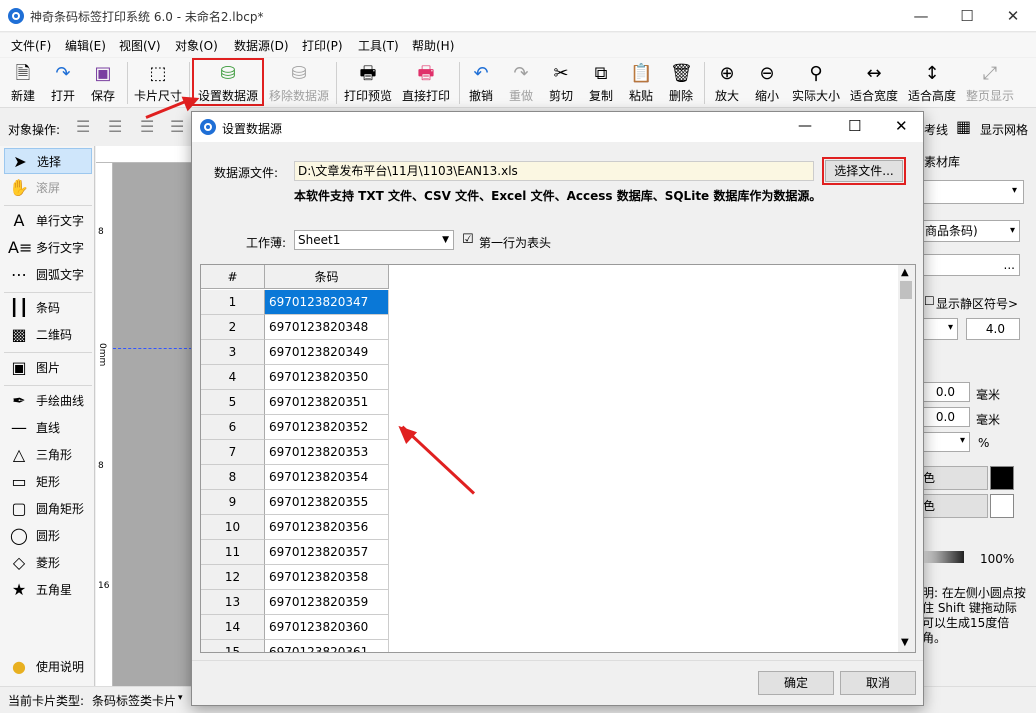 The image size is (1036, 713). What do you see at coordinates (953, 506) in the screenshot?
I see `color2-button: 色` at bounding box center [953, 506].